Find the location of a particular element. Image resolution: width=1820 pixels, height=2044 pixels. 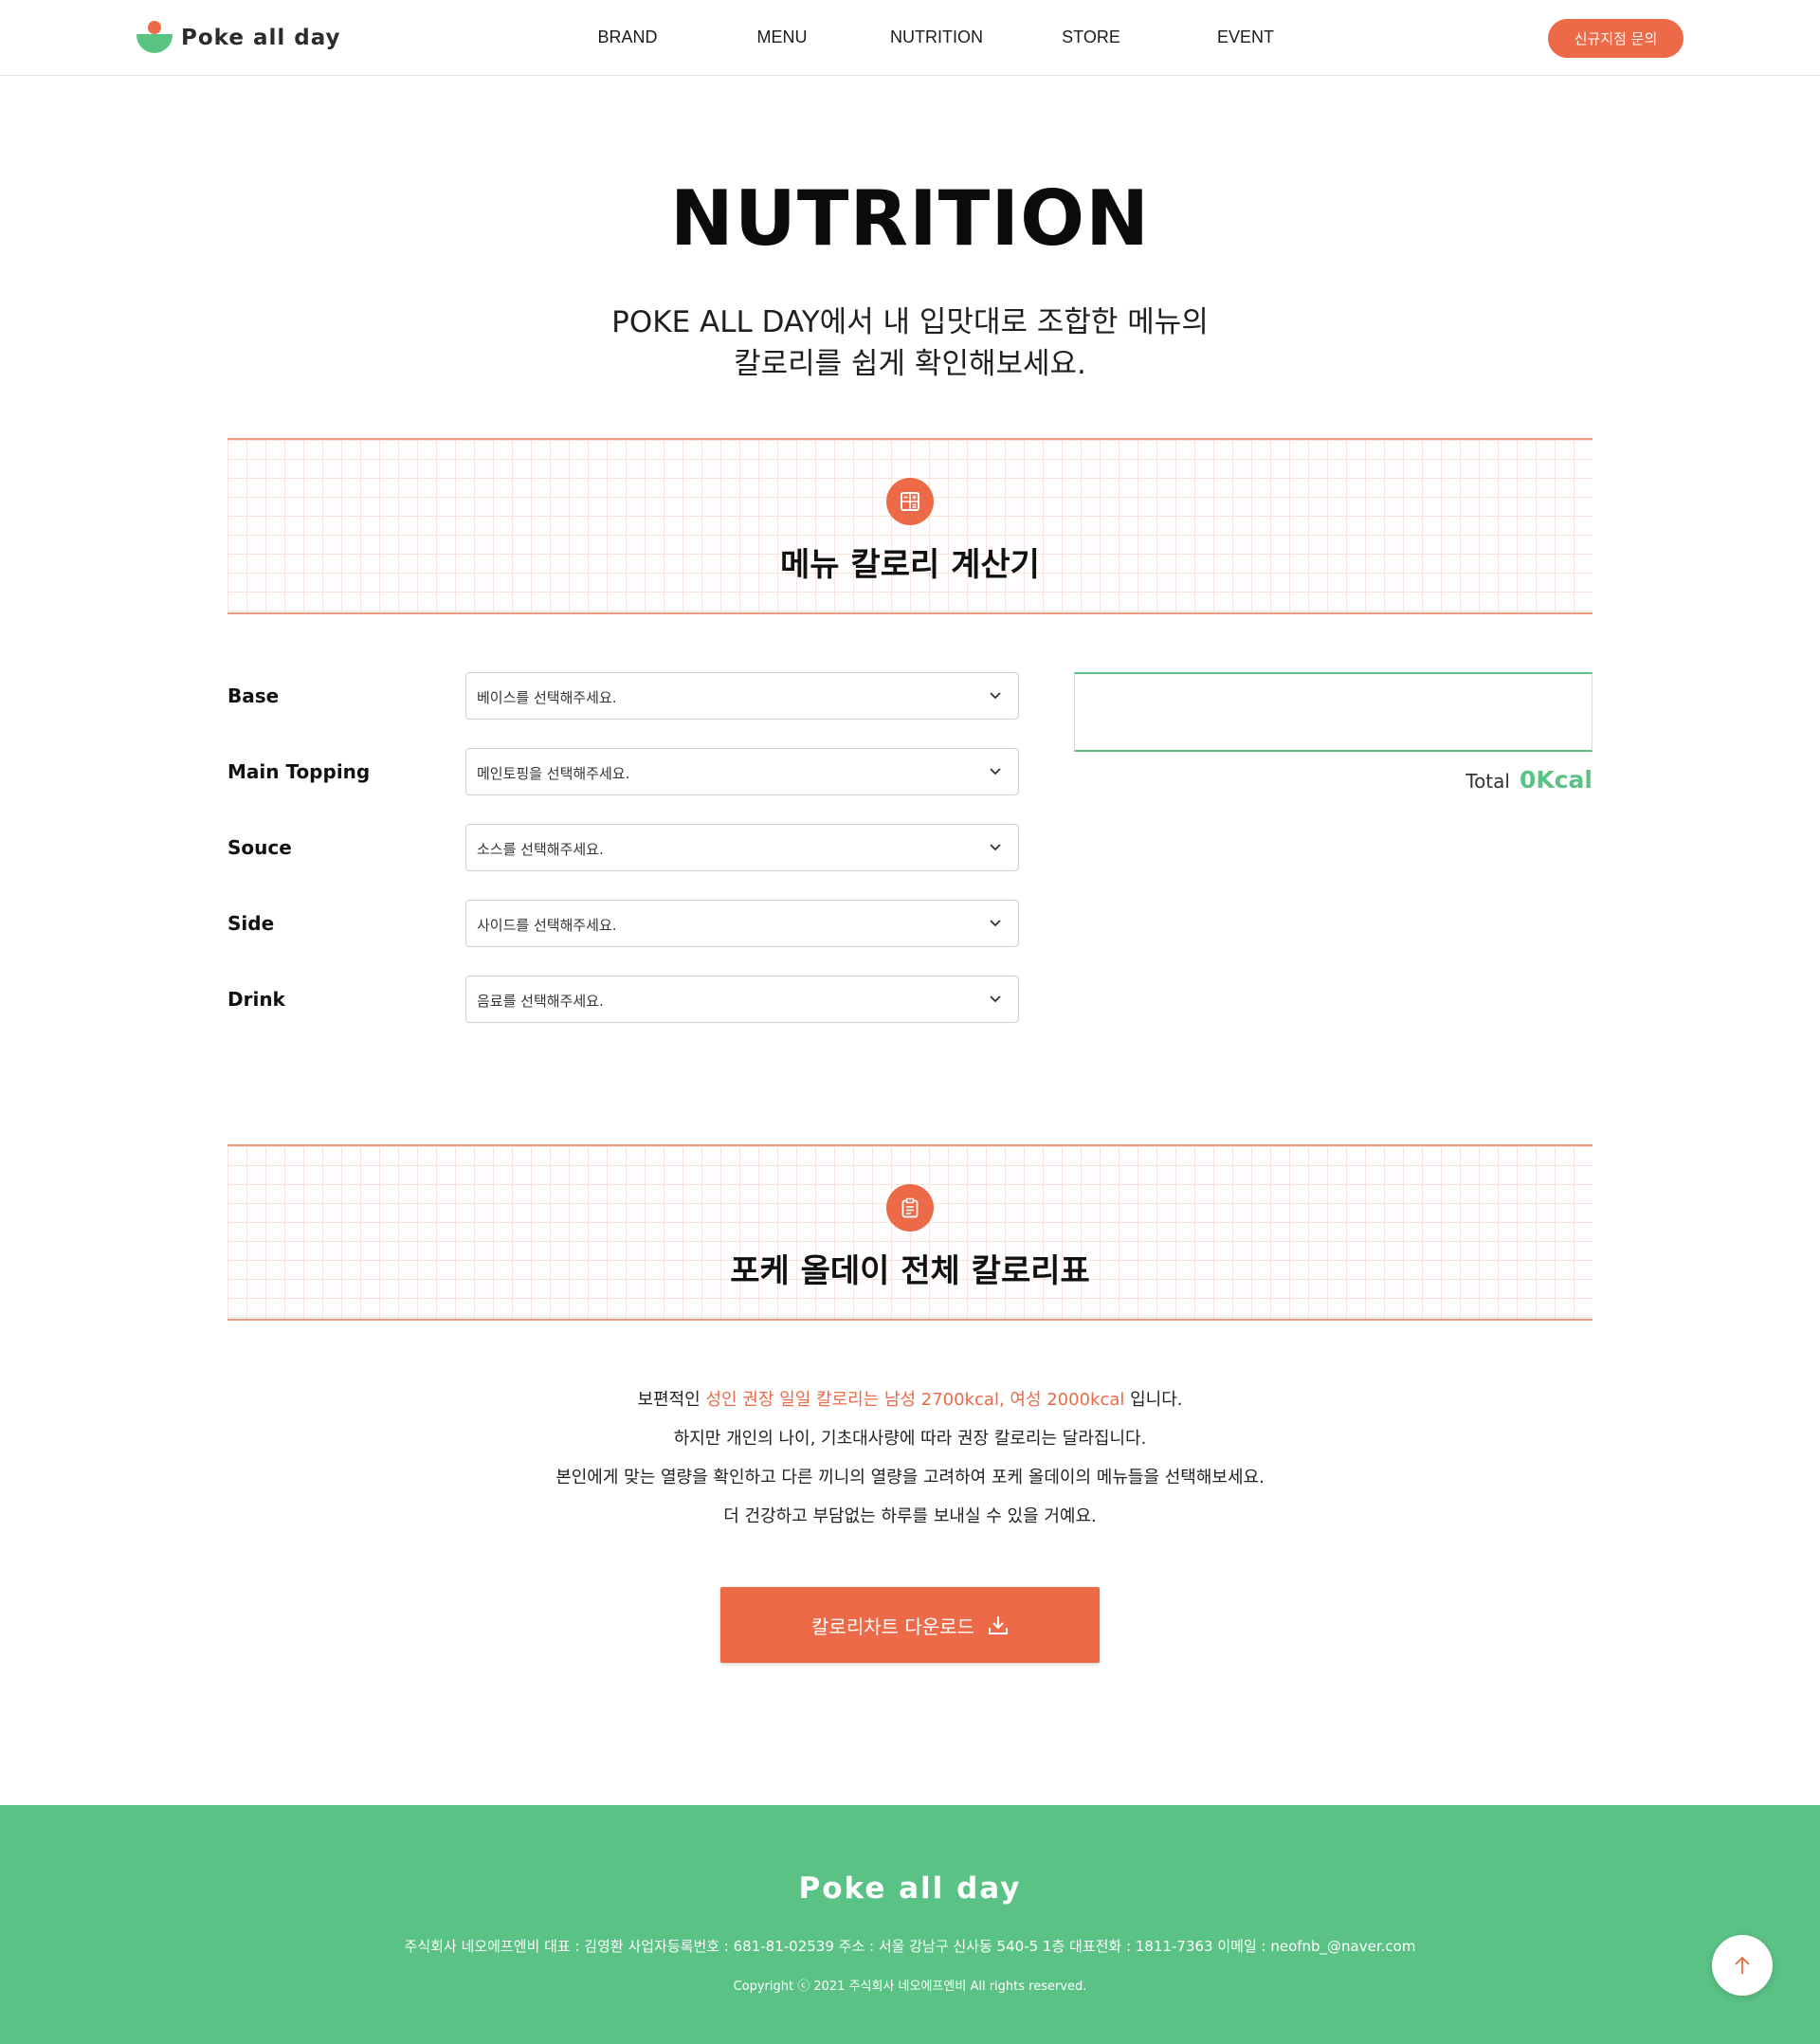

base-select: 베이스를 선택해주세요. is located at coordinates (742, 696).